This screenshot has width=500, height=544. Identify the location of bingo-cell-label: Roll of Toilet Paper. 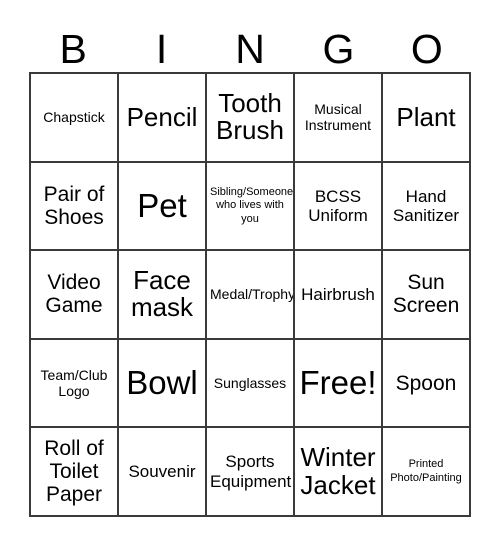
(74, 472).